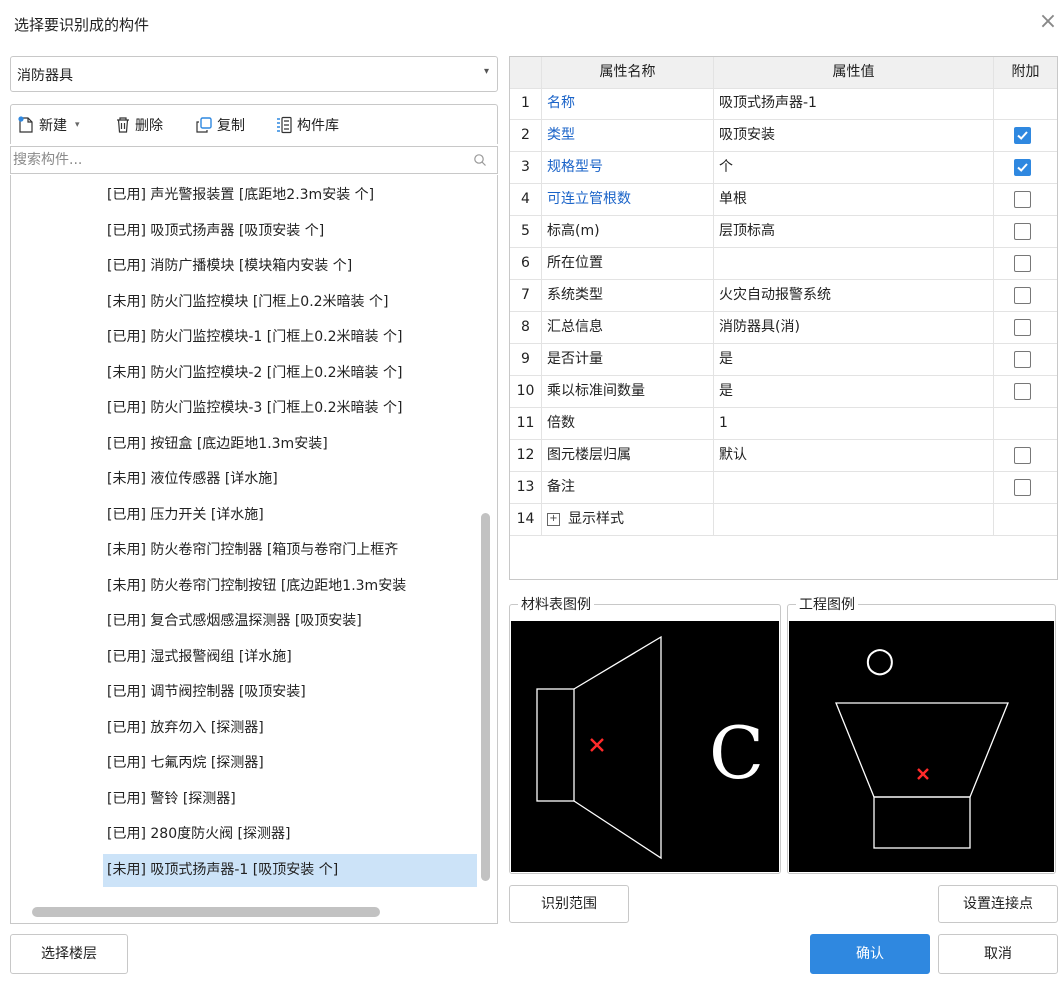  Describe the element at coordinates (1025, 72) in the screenshot. I see `header-extra: 附加` at that location.